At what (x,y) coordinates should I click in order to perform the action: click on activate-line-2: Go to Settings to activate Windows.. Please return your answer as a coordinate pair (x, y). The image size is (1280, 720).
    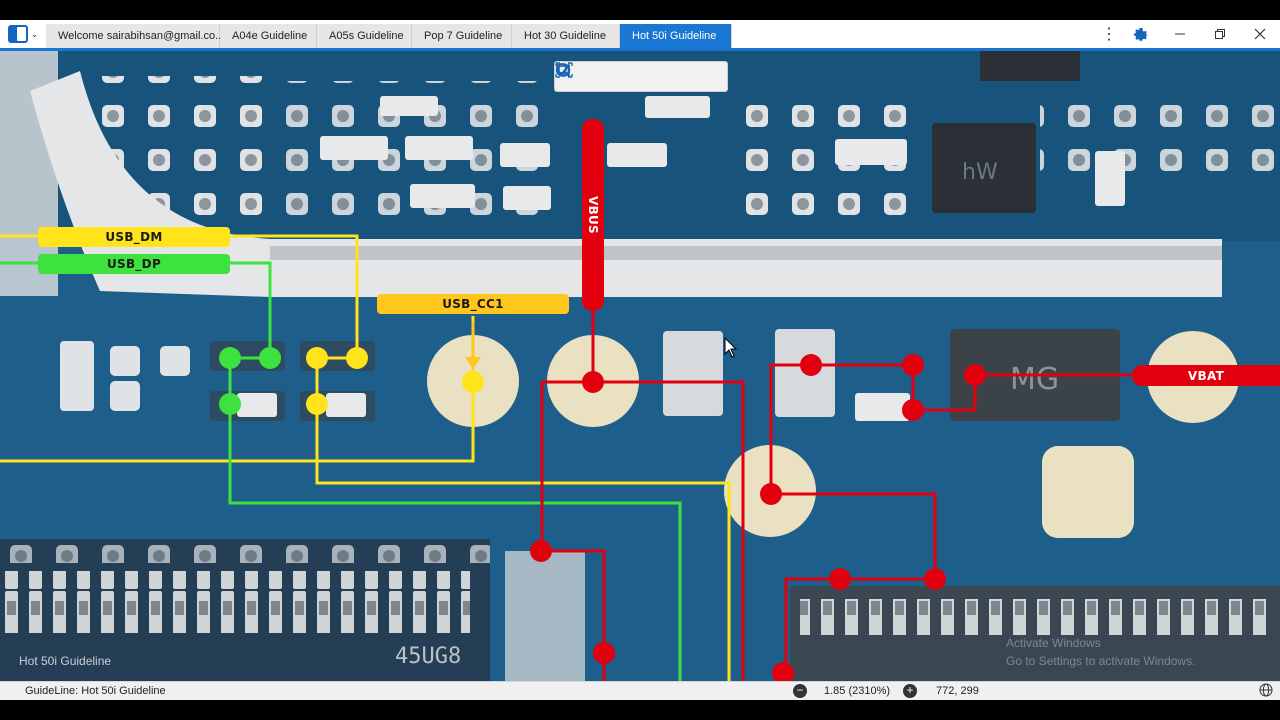
    Looking at the image, I should click on (1101, 661).